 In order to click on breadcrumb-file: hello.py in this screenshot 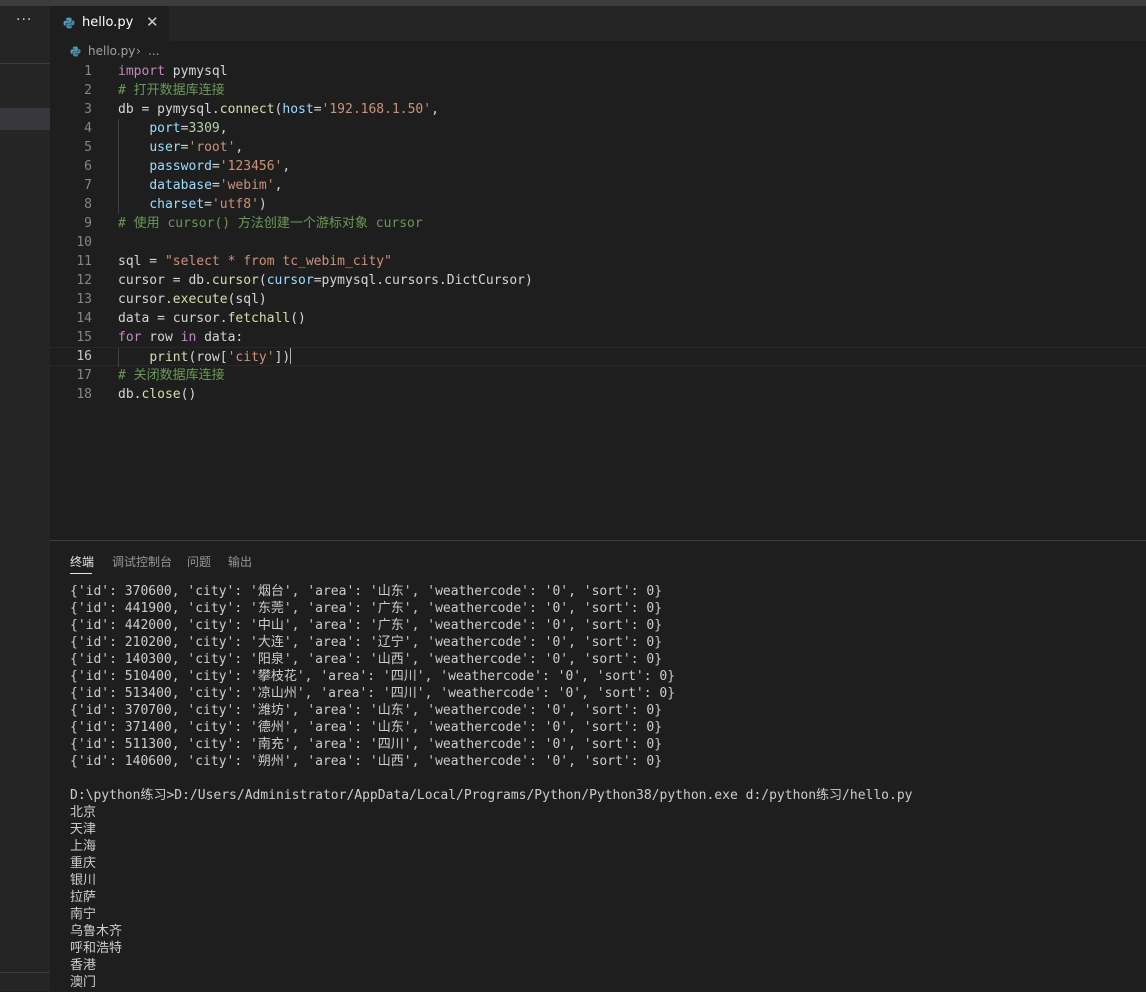, I will do `click(111, 51)`.